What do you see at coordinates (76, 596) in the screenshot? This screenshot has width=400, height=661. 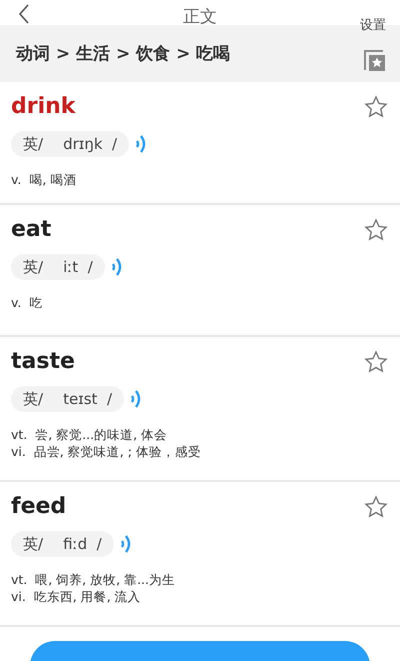 I see `definition: vi. 吃东西, 用餐, 流入` at bounding box center [76, 596].